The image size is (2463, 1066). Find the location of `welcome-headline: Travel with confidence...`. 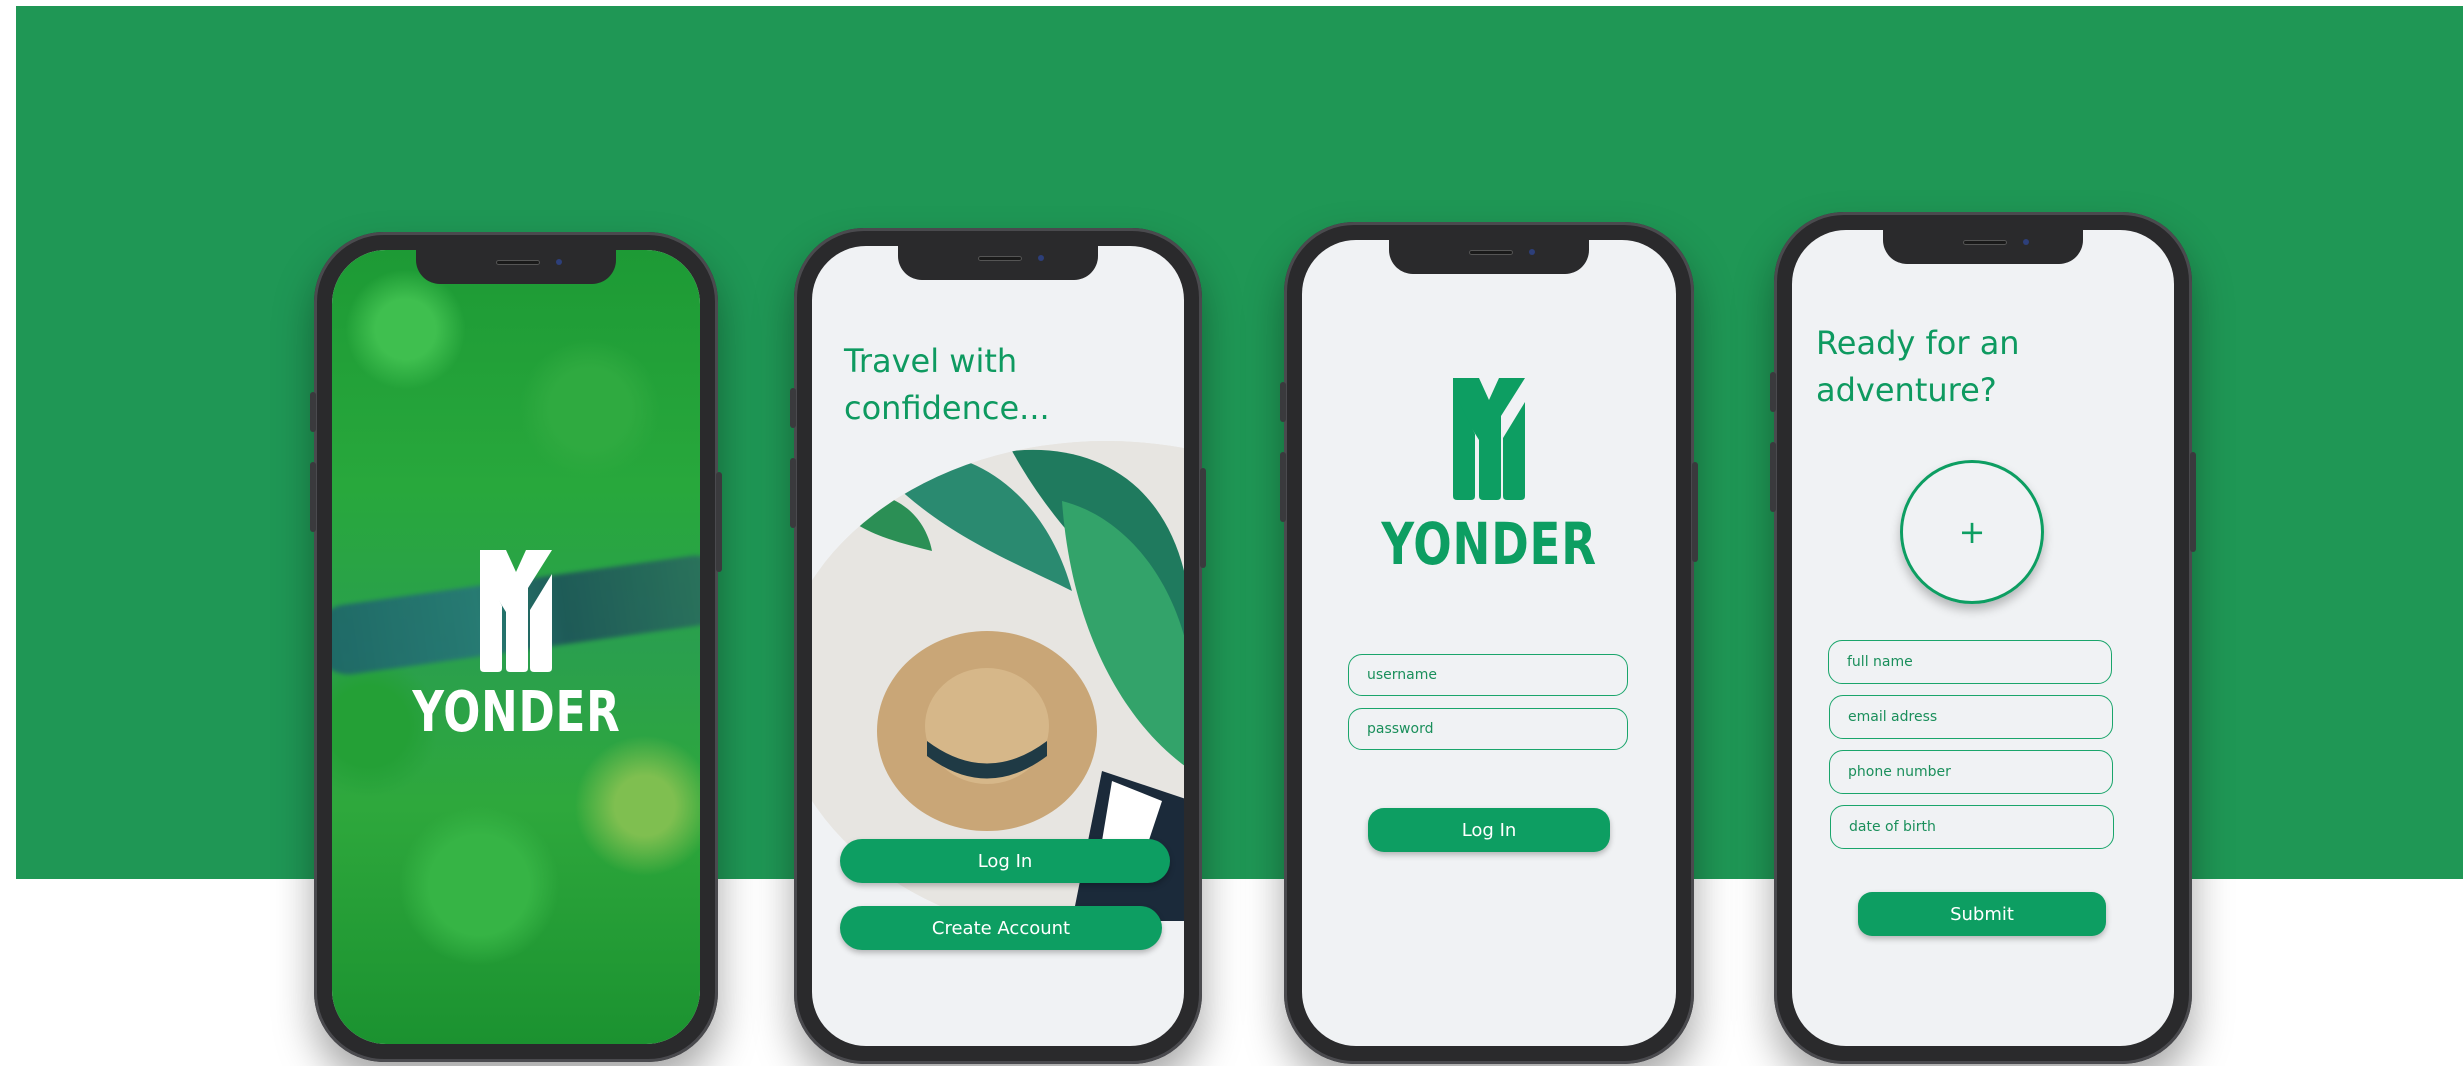

welcome-headline: Travel with confidence... is located at coordinates (947, 385).